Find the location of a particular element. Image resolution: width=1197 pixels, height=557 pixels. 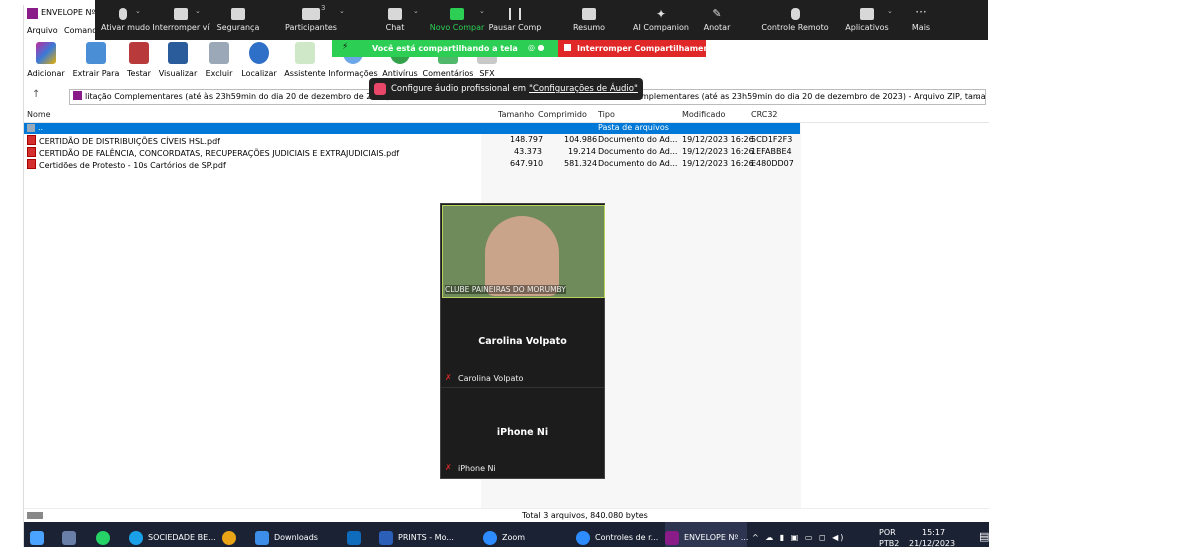

stop-sharing-button: Interromper Compartilhamento is located at coordinates (638, 48).